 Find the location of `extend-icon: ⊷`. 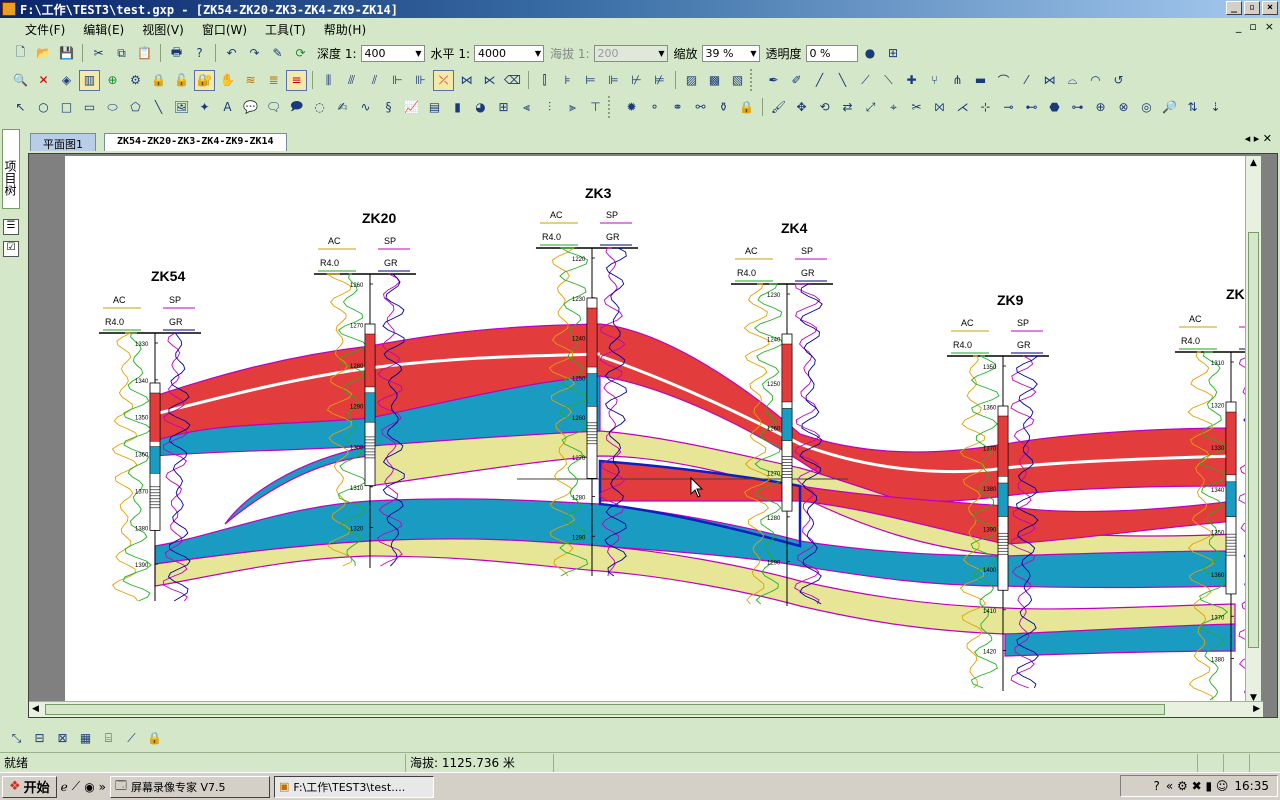

extend-icon: ⊷ is located at coordinates (1031, 107).